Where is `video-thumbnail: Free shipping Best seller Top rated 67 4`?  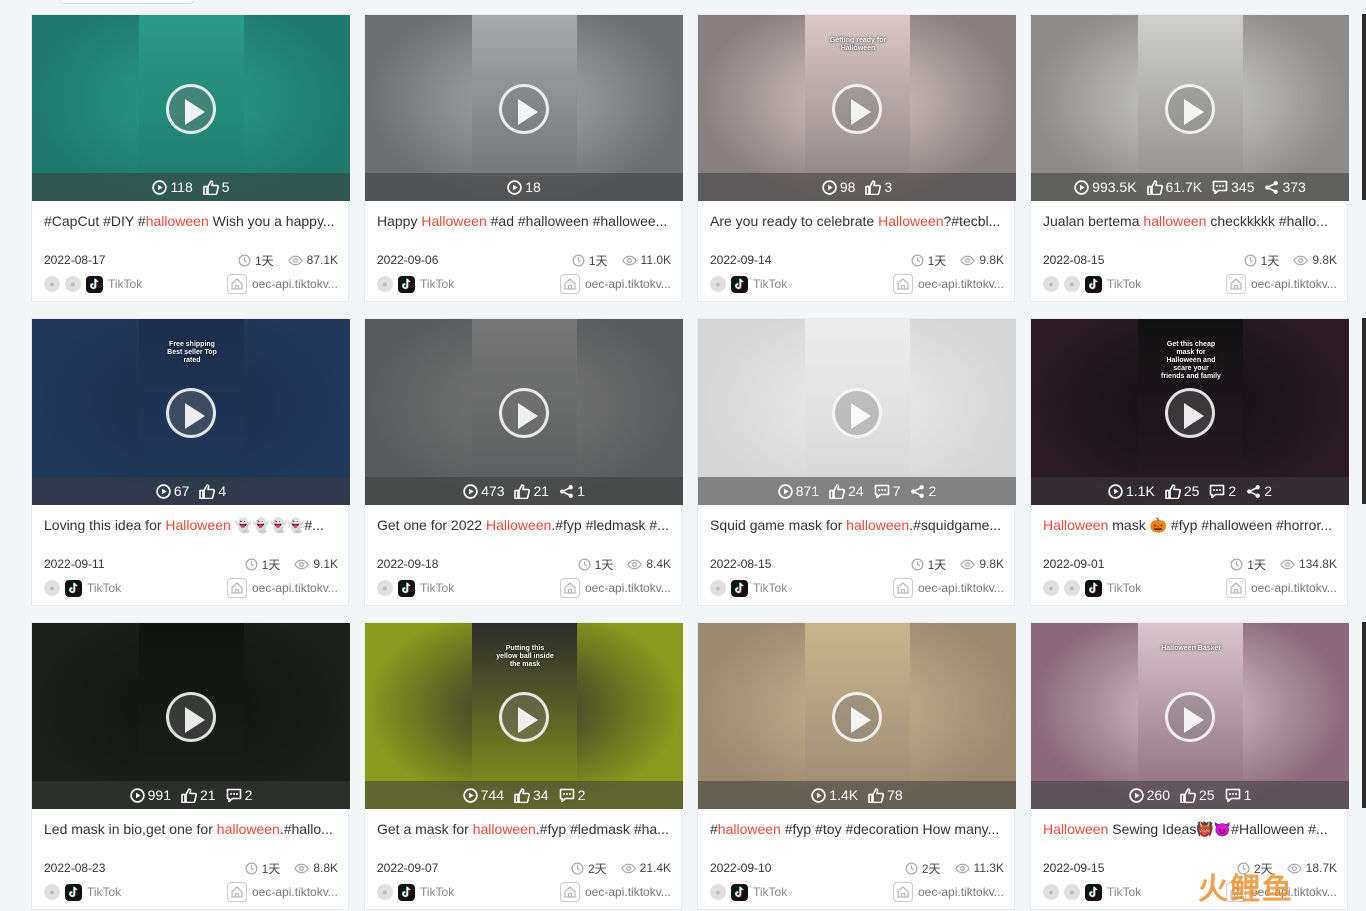
video-thumbnail: Free shipping Best seller Top rated 67 4 is located at coordinates (191, 412).